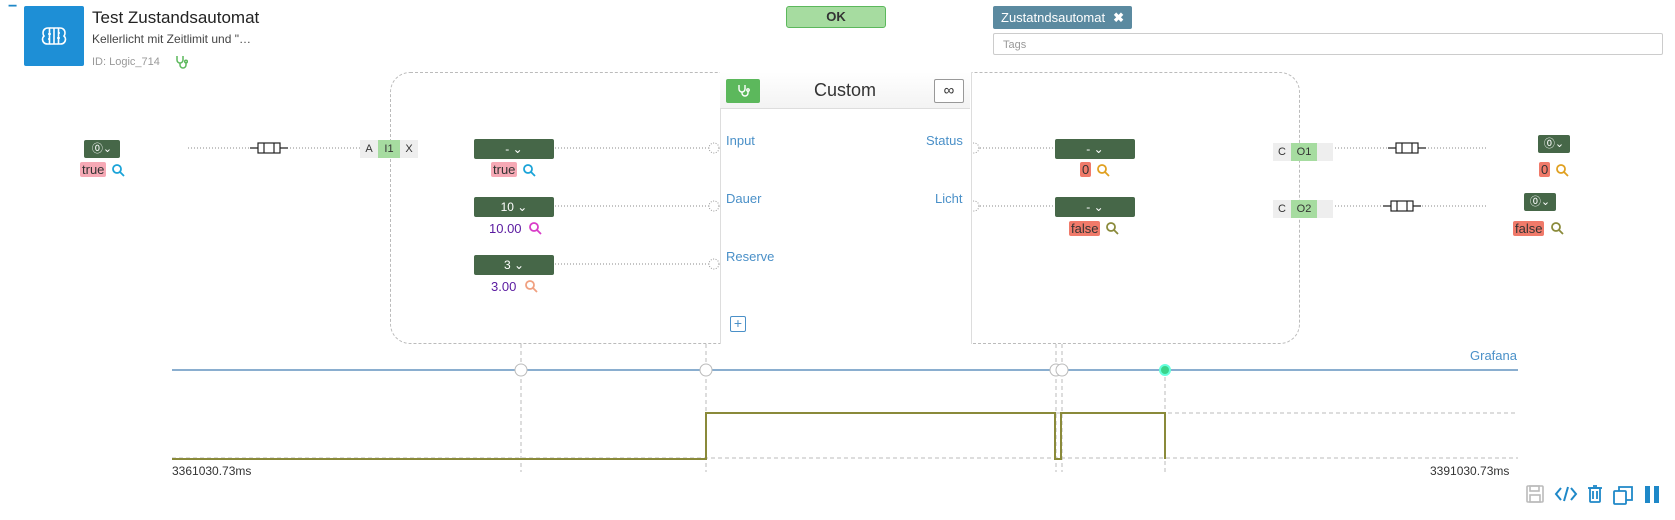  What do you see at coordinates (750, 256) in the screenshot?
I see `input-label-reserve: Reserve` at bounding box center [750, 256].